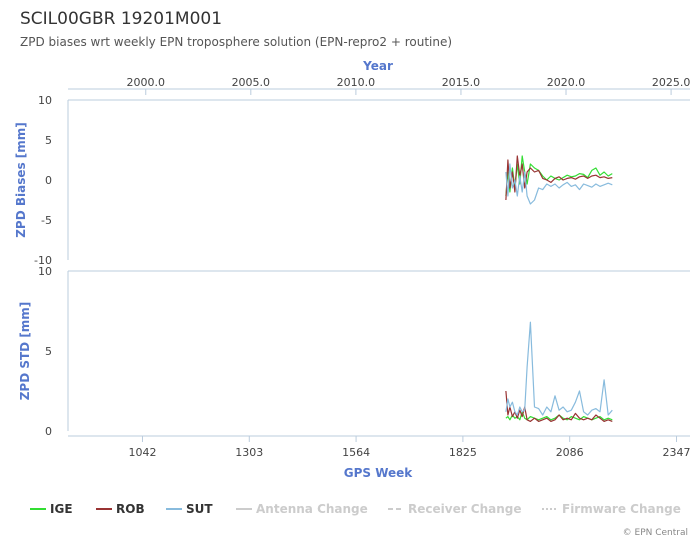  What do you see at coordinates (249, 452) in the screenshot?
I see `gps-week-tick-label: 1303` at bounding box center [249, 452].